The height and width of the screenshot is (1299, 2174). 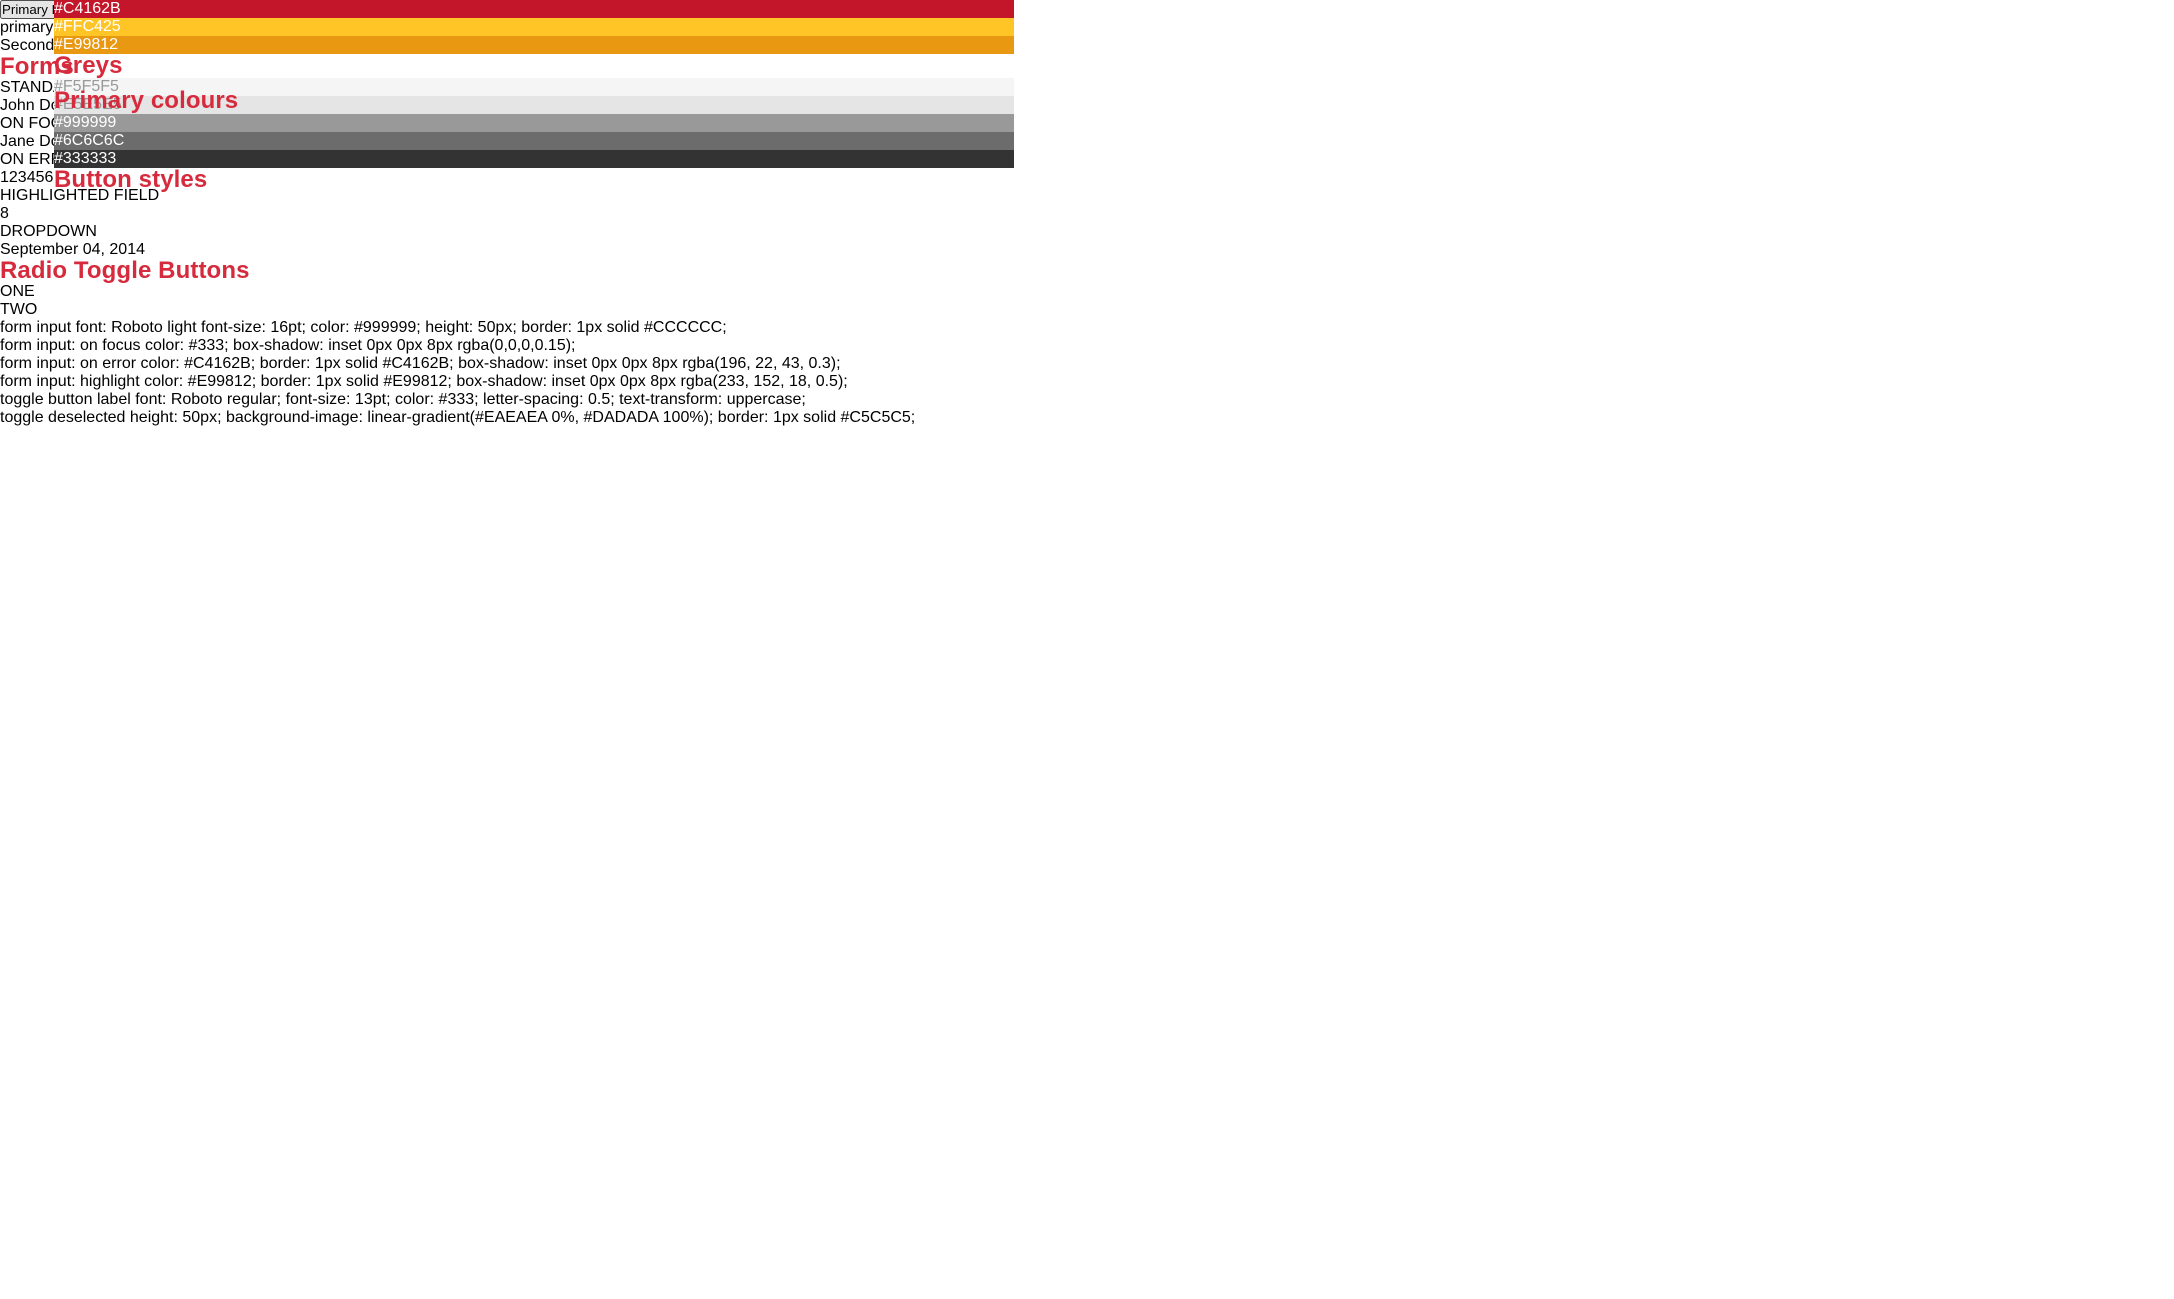 What do you see at coordinates (534, 9) in the screenshot?
I see `colour-swatch: #C4162B` at bounding box center [534, 9].